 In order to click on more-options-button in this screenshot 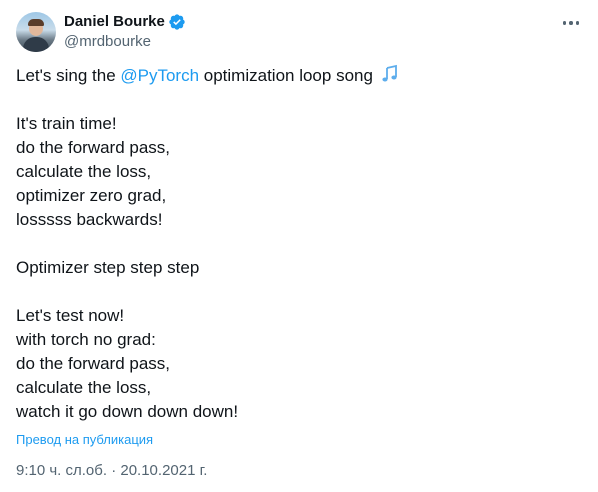, I will do `click(571, 23)`.